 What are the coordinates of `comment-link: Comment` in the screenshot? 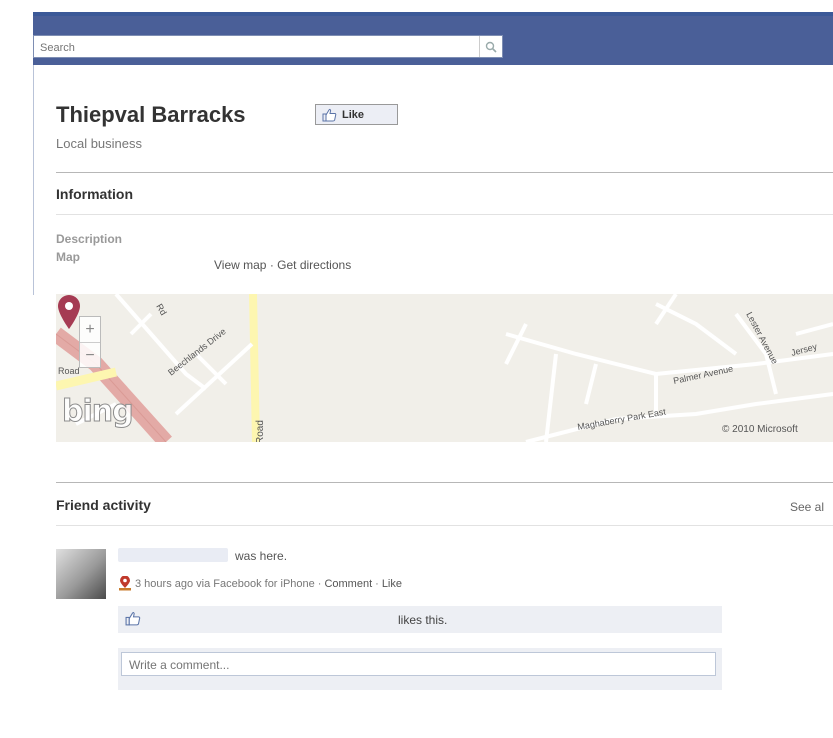 It's located at (348, 584).